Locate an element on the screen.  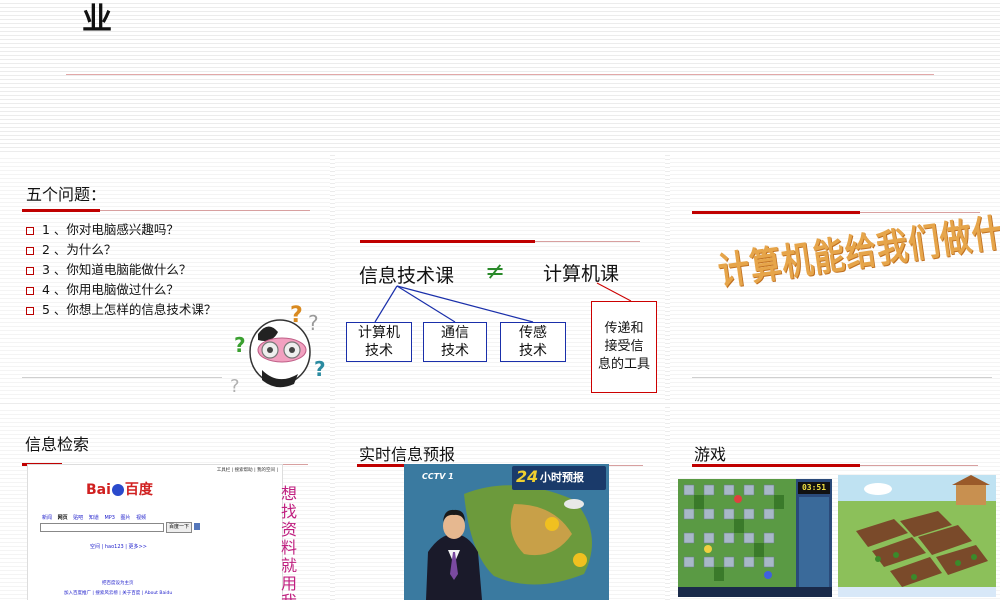
slide-what-can-computers-do: 计算机能给我们做什么？ is located at coordinates (835, 277).